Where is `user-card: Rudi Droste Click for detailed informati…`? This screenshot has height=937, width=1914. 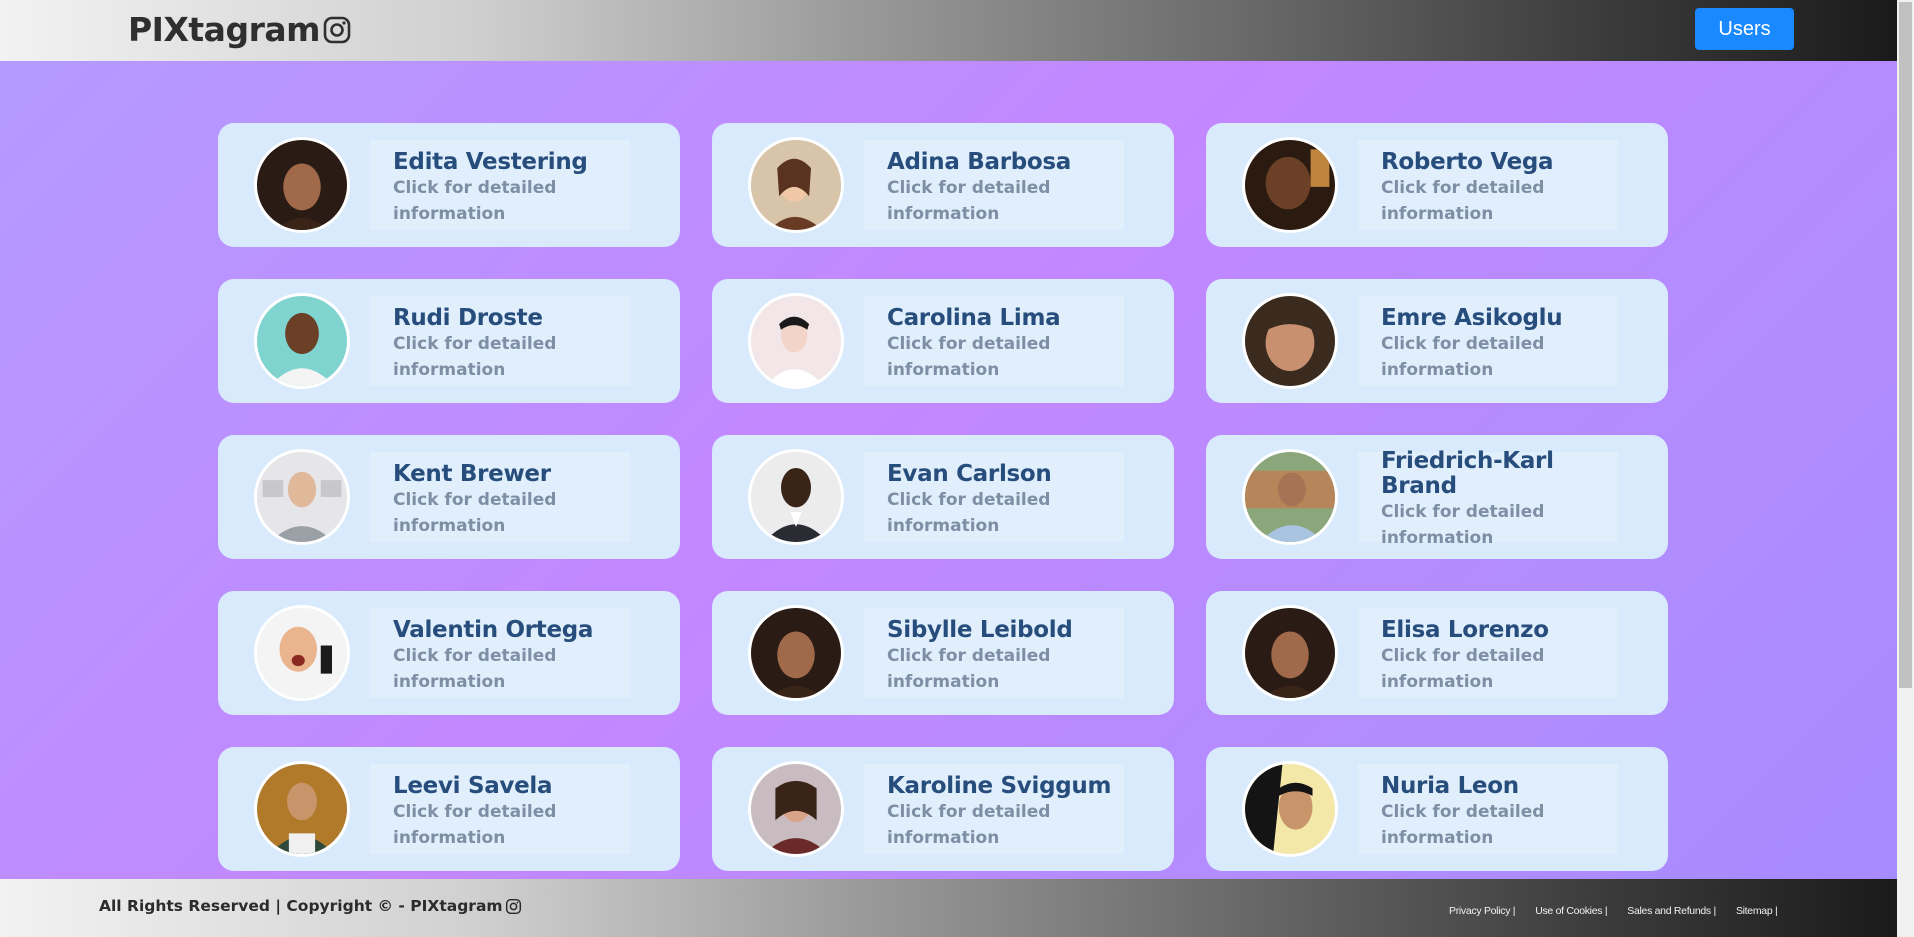
user-card: Rudi Droste Click for detailed informati… is located at coordinates (449, 341).